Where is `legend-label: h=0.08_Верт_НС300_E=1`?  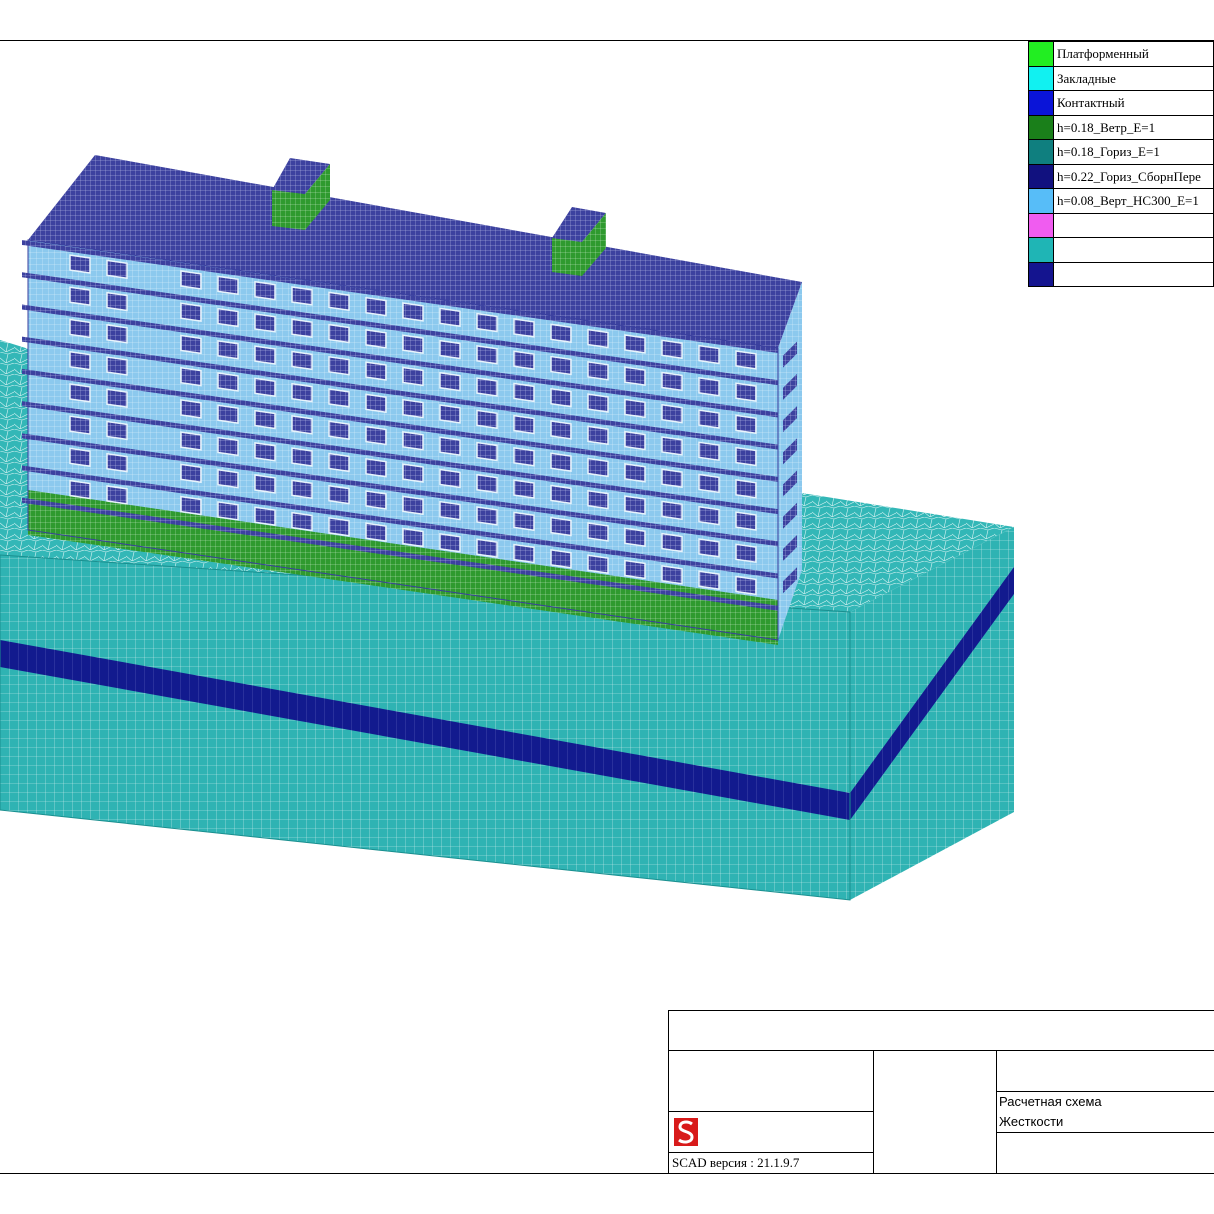
legend-label: h=0.08_Верт_НС300_E=1 is located at coordinates (1133, 201).